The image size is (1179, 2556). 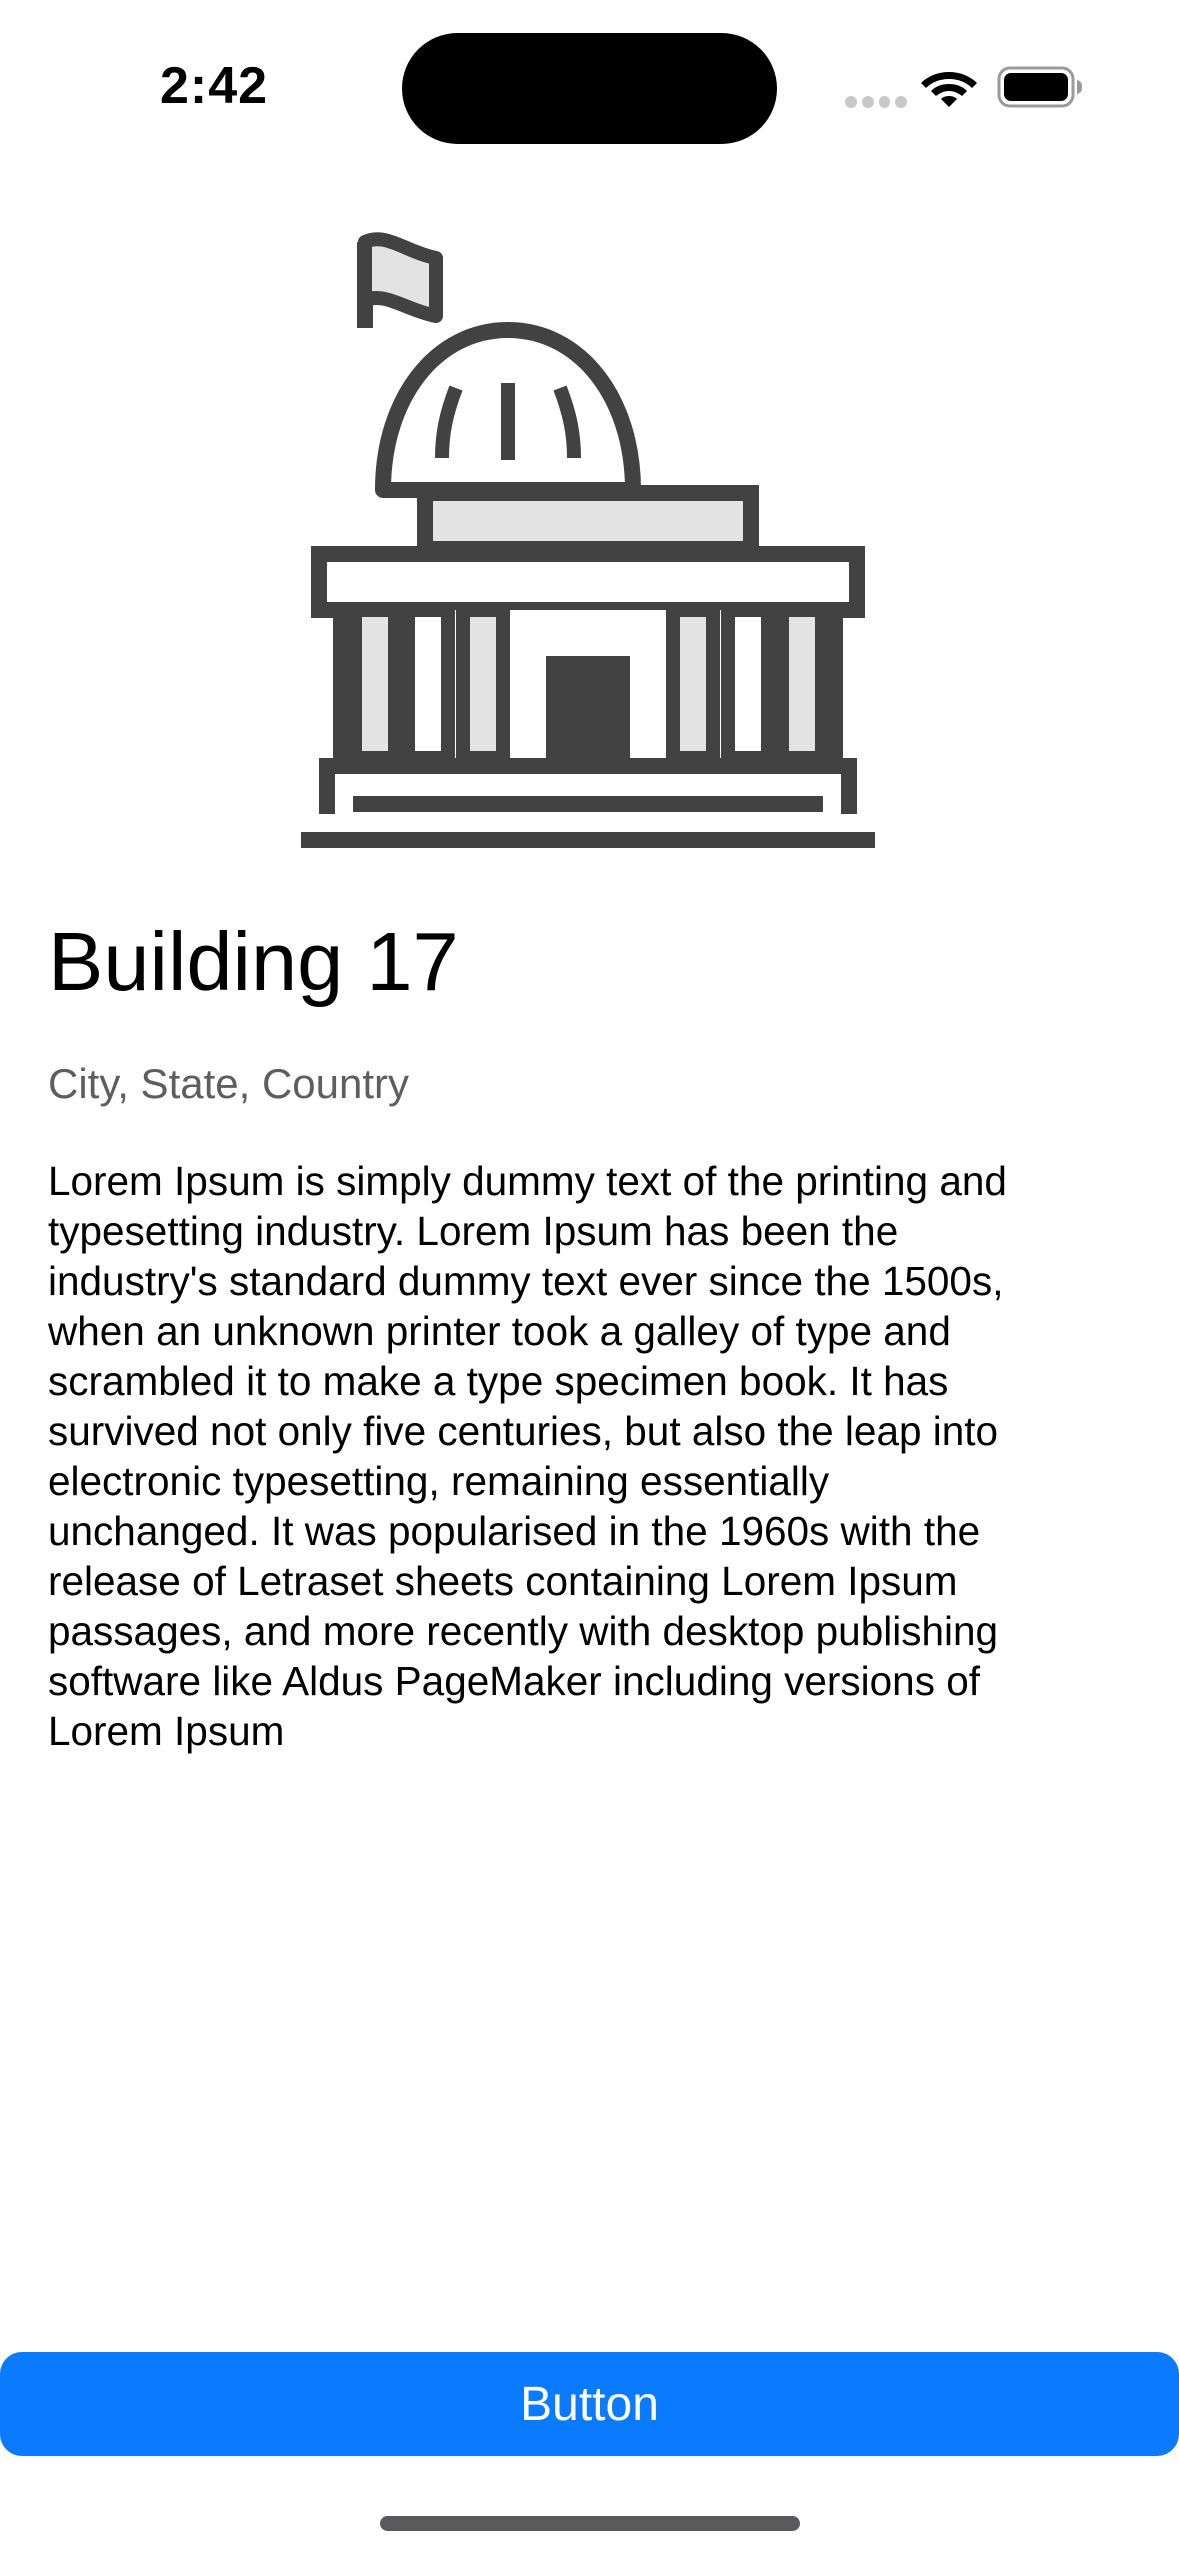 I want to click on status-time: 2:42, so click(x=214, y=86).